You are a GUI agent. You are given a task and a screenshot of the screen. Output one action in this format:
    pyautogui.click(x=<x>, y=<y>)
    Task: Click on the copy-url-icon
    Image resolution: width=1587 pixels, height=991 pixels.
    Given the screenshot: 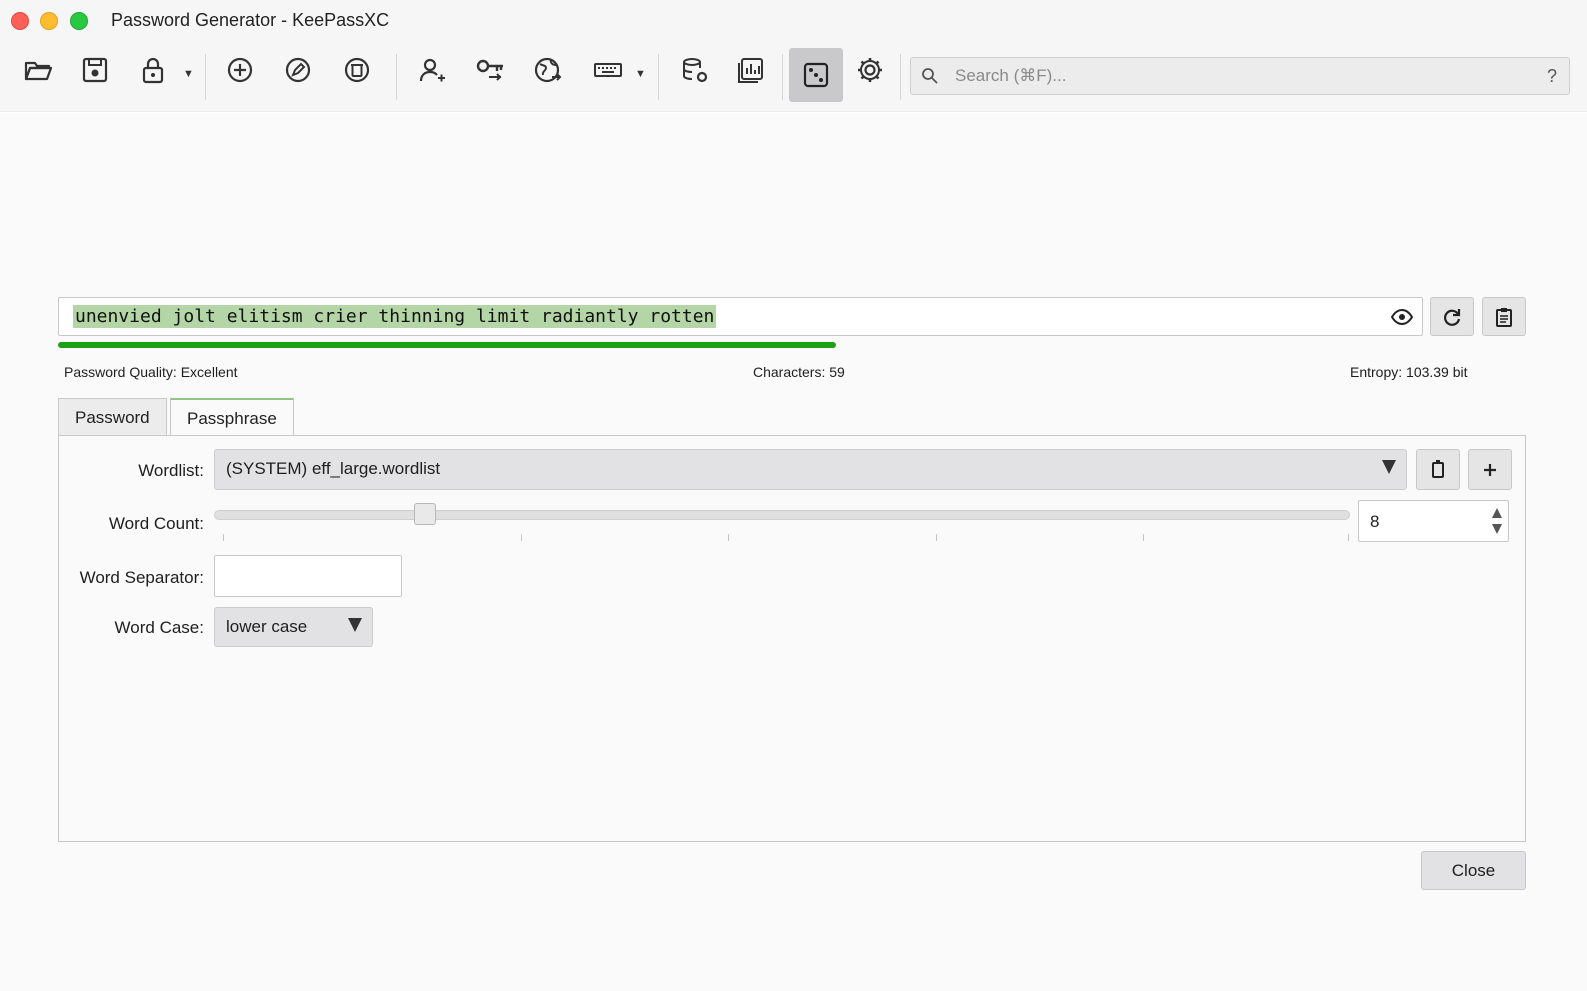 What is the action you would take?
    pyautogui.click(x=548, y=70)
    